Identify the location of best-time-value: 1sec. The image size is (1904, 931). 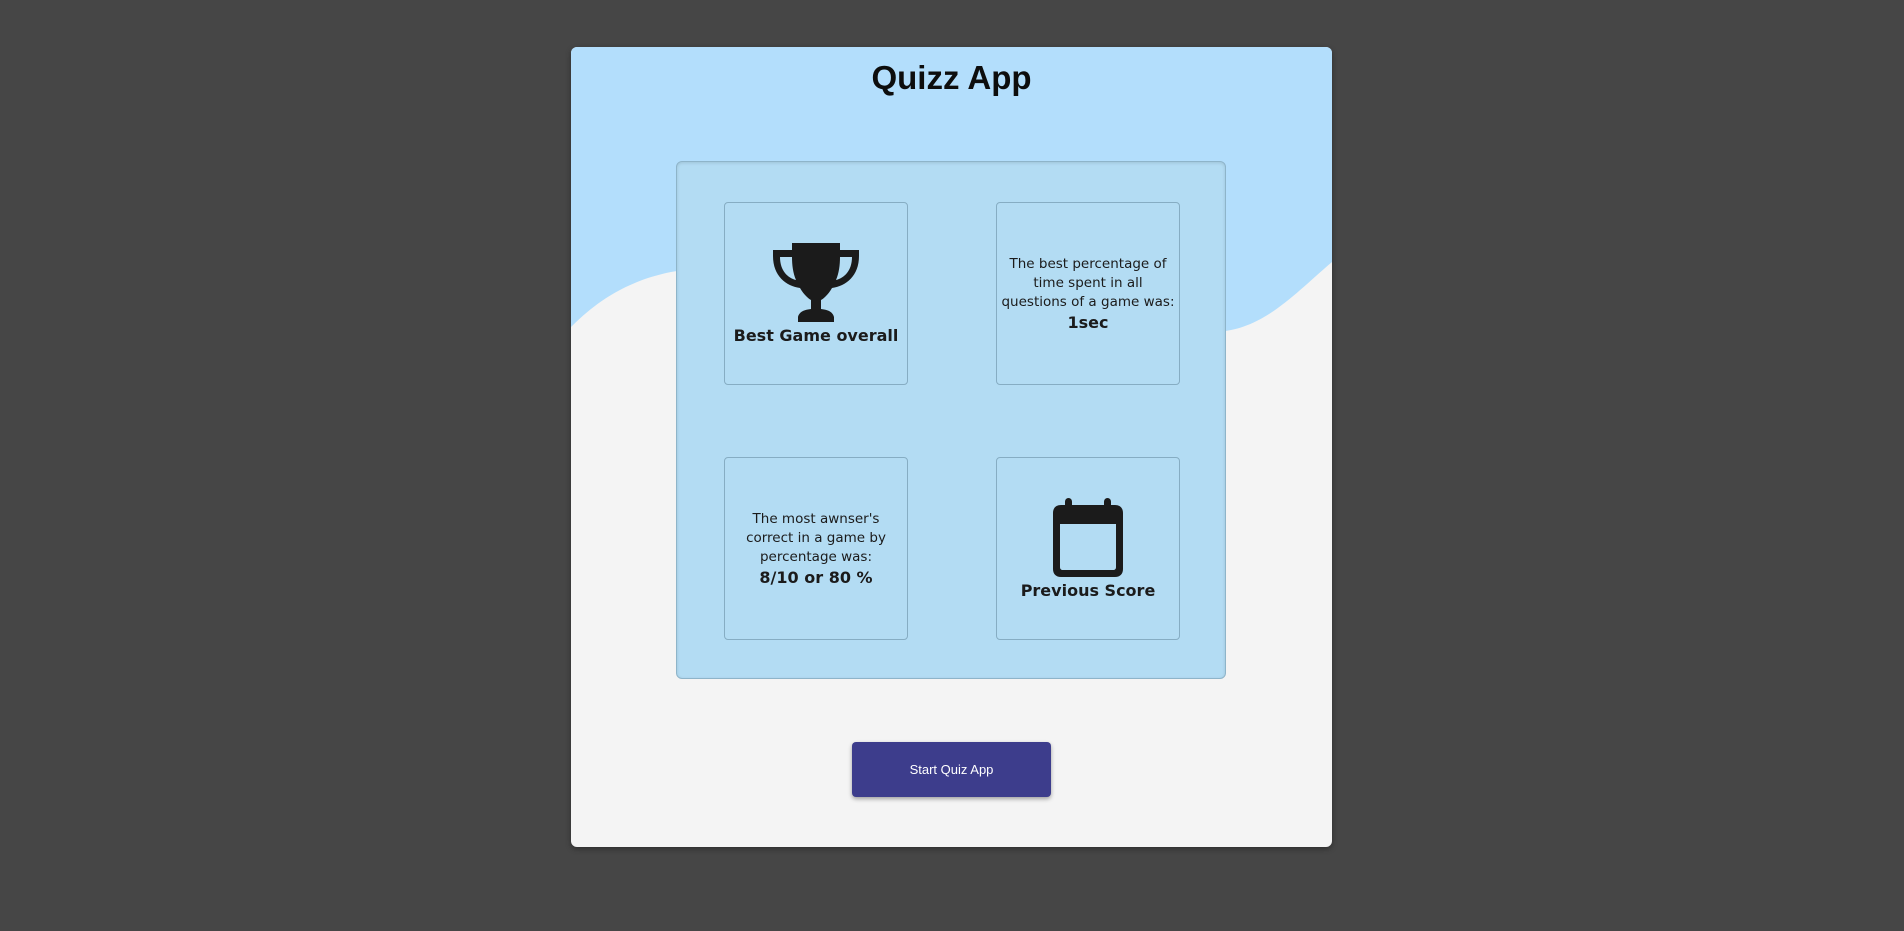
(1088, 322).